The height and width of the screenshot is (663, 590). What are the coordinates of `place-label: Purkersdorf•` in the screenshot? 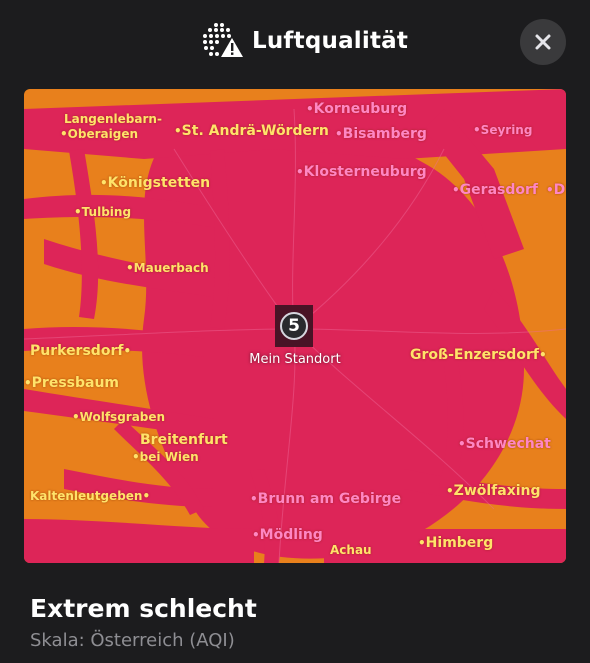 It's located at (81, 351).